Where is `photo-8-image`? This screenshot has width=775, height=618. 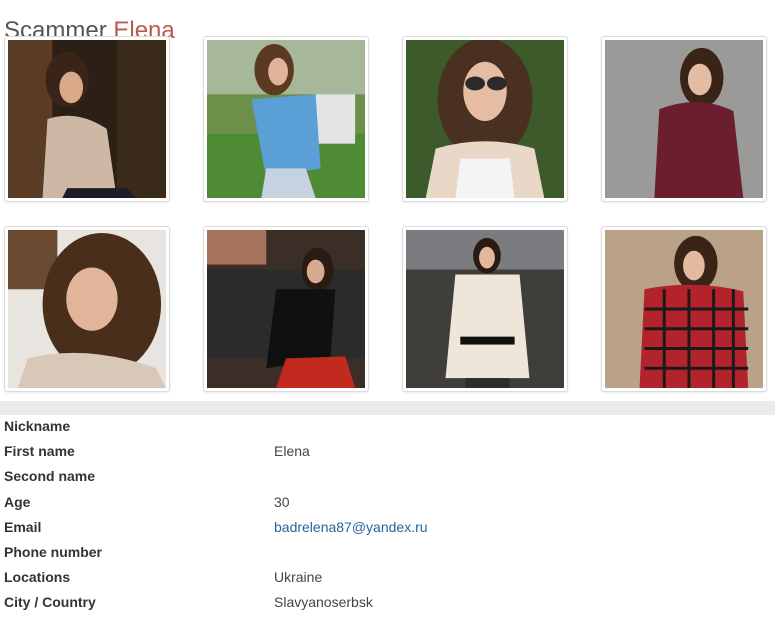 photo-8-image is located at coordinates (684, 309).